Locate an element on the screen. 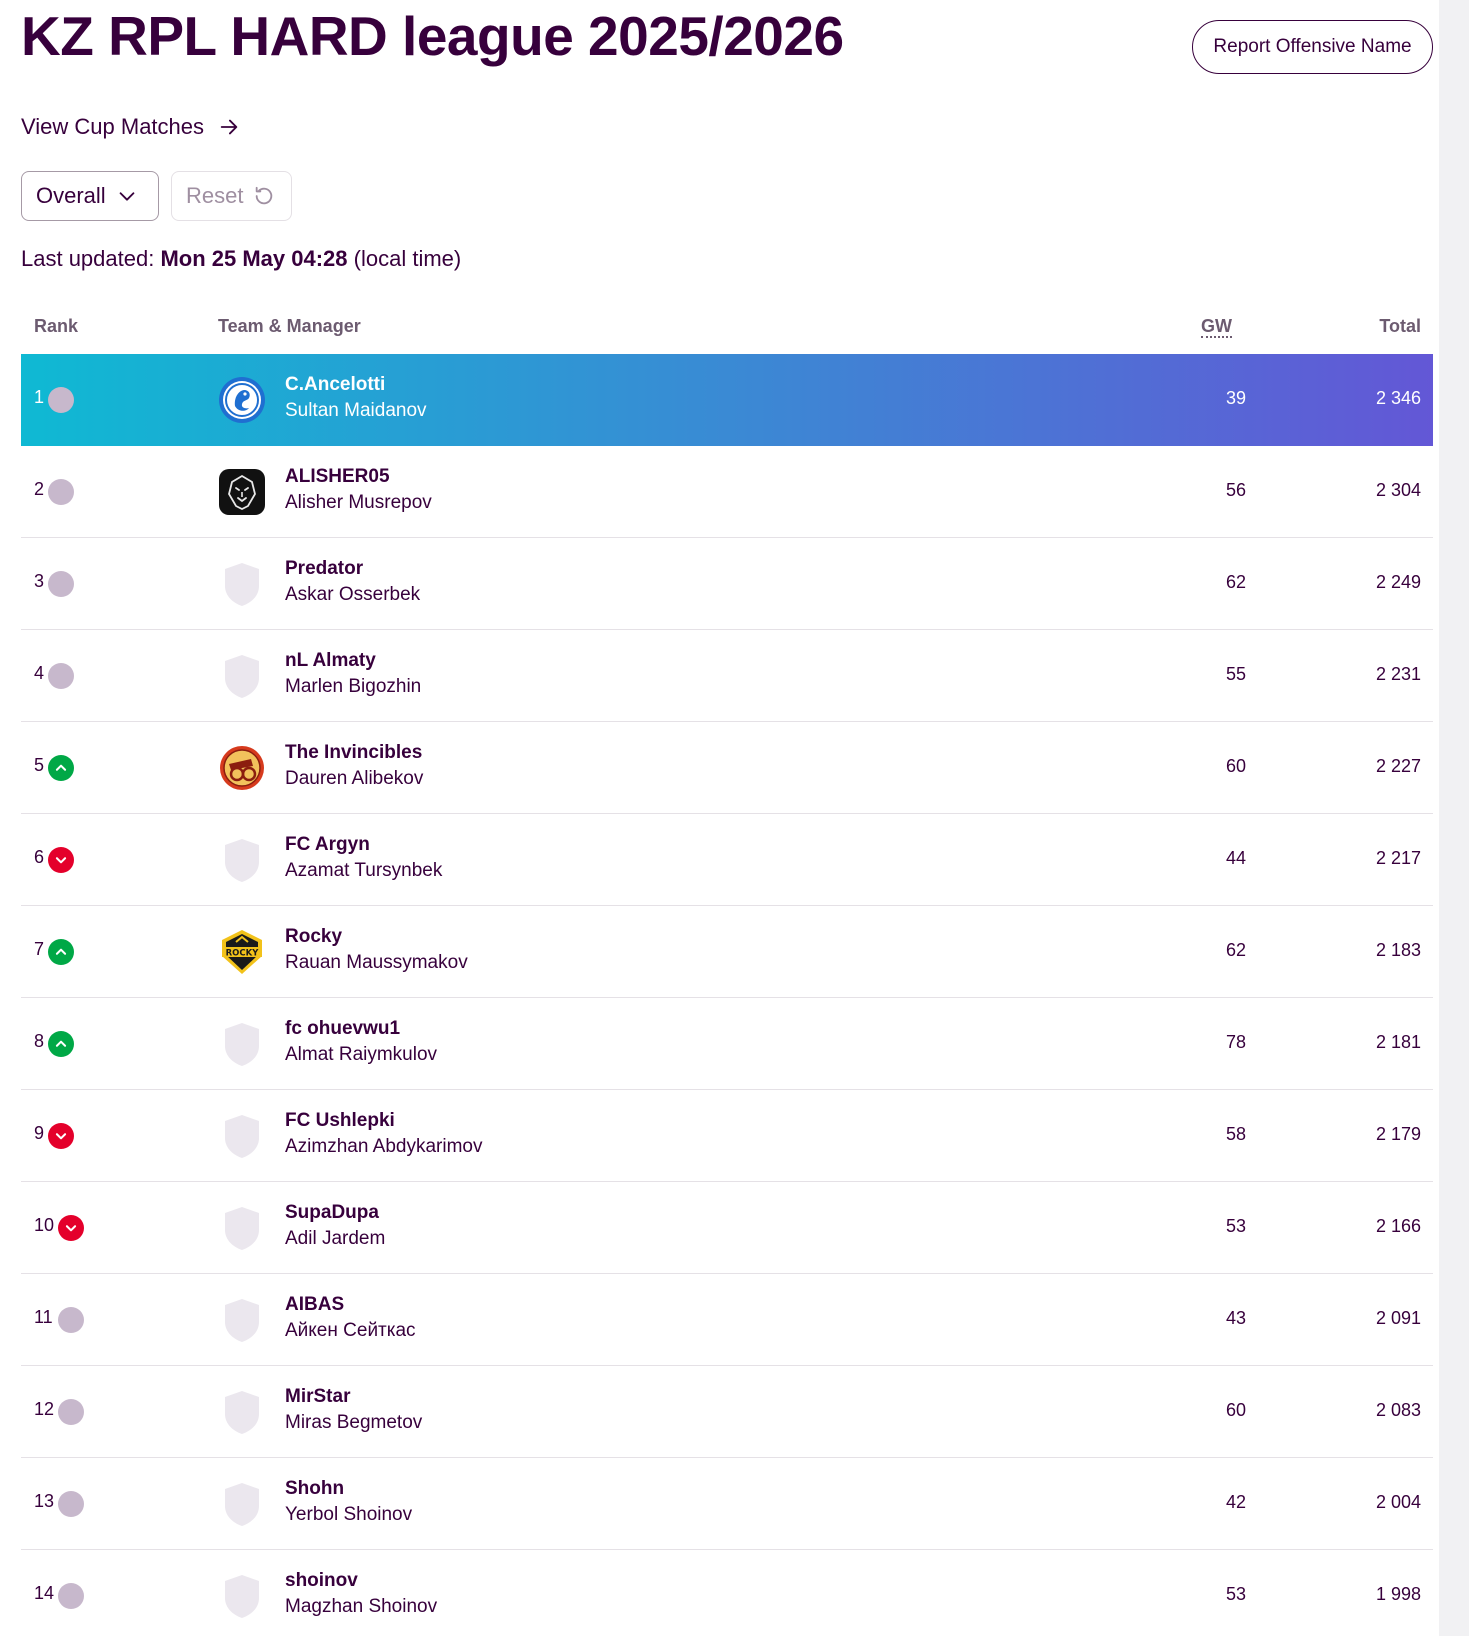 Image resolution: width=1469 pixels, height=1636 pixels. manager-name: Rauan Maussymakov is located at coordinates (376, 962).